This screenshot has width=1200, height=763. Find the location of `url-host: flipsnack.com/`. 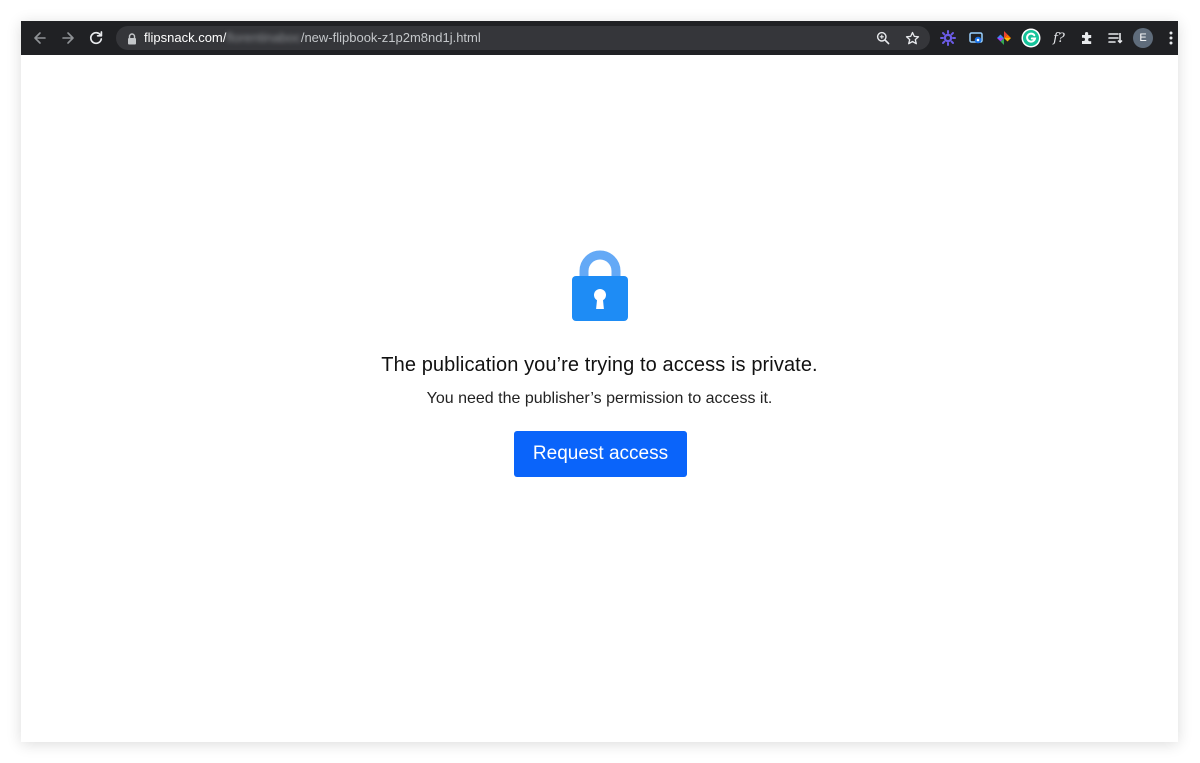

url-host: flipsnack.com/ is located at coordinates (185, 37).